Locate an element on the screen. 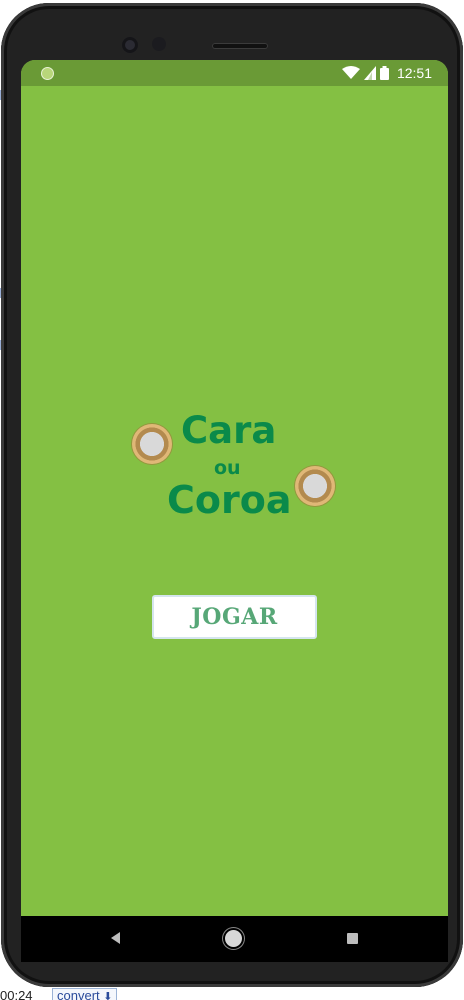 The width and height of the screenshot is (464, 1000). play-button: JOGAR is located at coordinates (234, 617).